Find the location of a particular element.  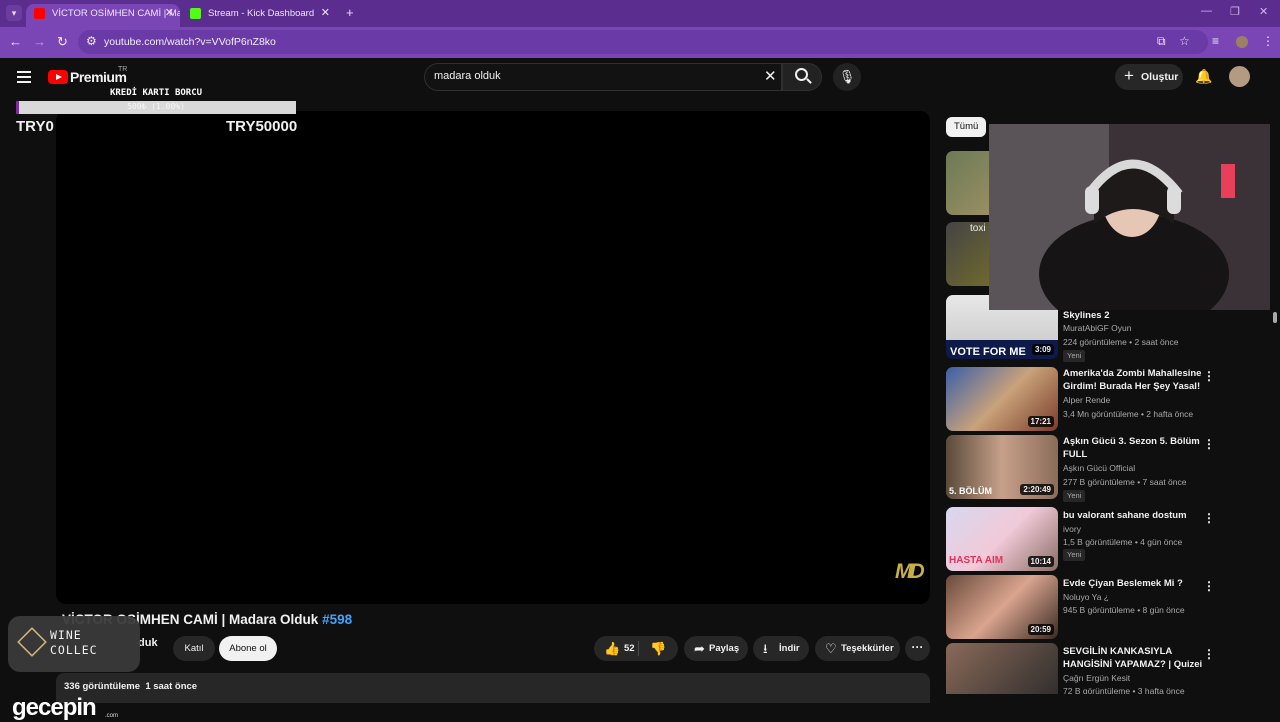

download-icon: ⭳ is located at coordinates (765, 648).